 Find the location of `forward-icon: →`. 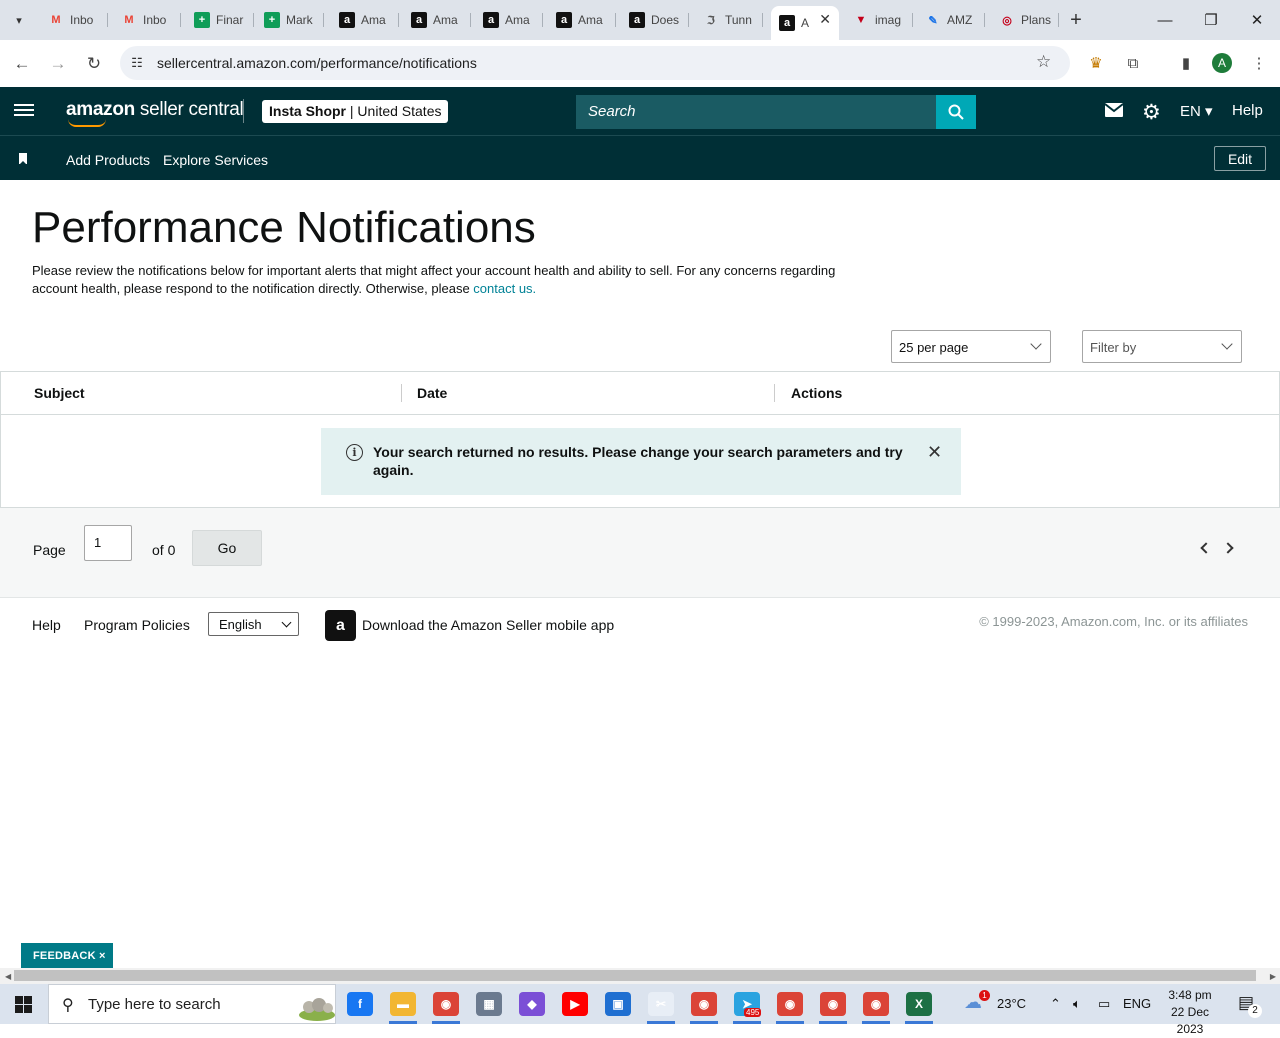

forward-icon: → is located at coordinates (58, 64).